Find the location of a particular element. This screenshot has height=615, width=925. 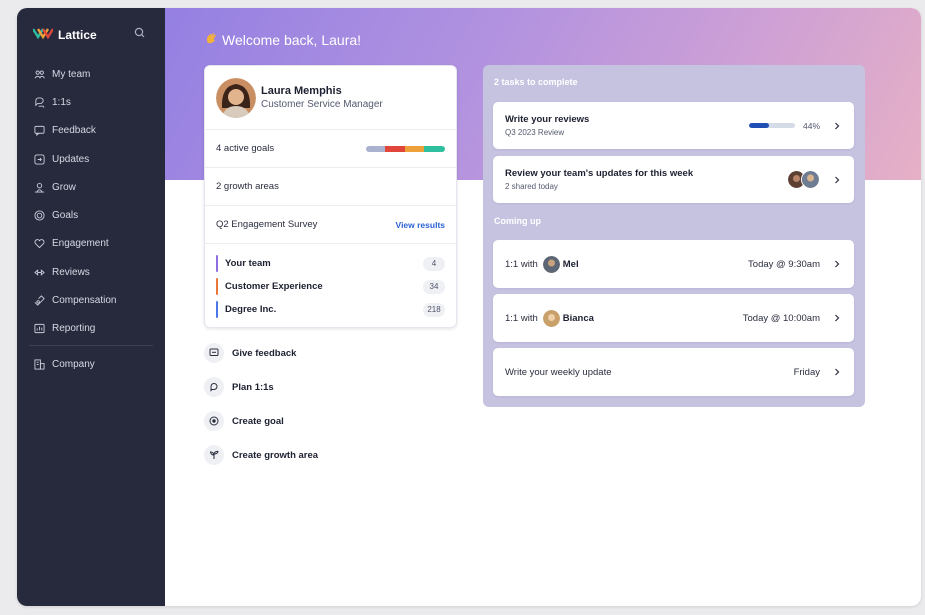

progress-fill is located at coordinates (759, 125).